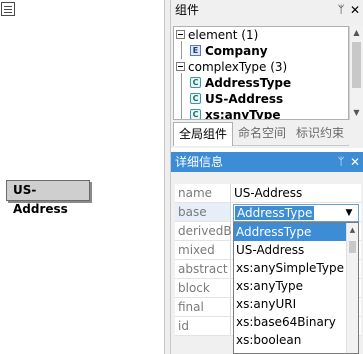 This screenshot has height=354, width=363. I want to click on tree-item-company: E Company, so click(261, 51).